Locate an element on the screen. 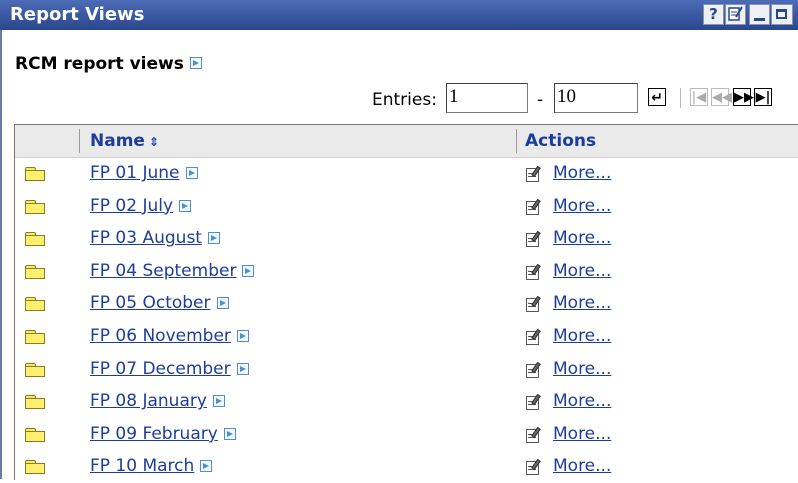 This screenshot has height=483, width=798. report-view-name: FP 07 December is located at coordinates (160, 368).